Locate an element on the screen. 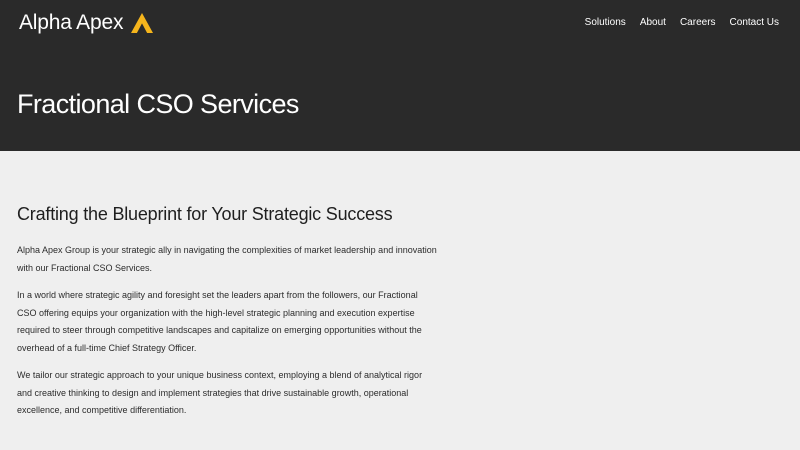  brand-name: Alpha Apex is located at coordinates (71, 22).